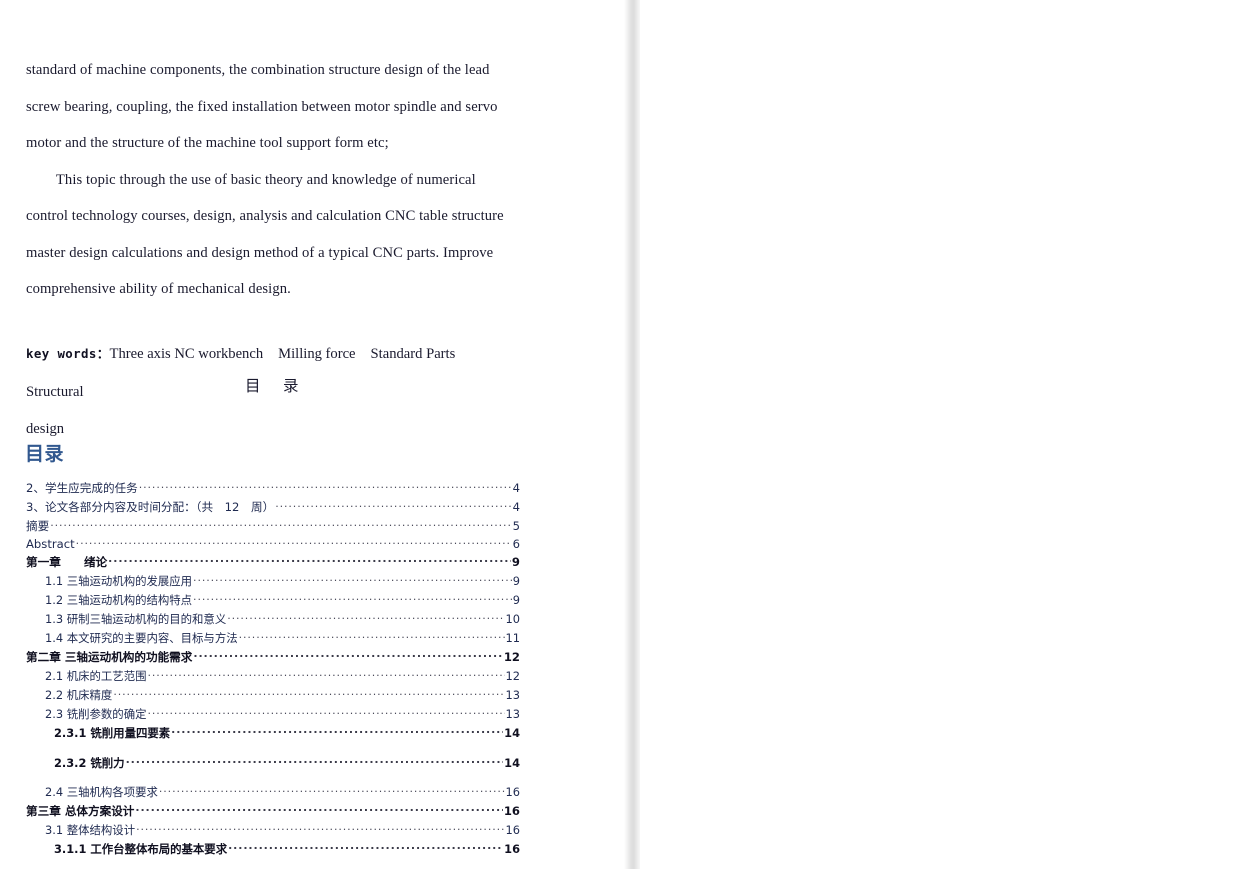 Image resolution: width=1251 pixels, height=869 pixels. I want to click on toc-entry-label: 第三章 总体方案设计, so click(80, 811).